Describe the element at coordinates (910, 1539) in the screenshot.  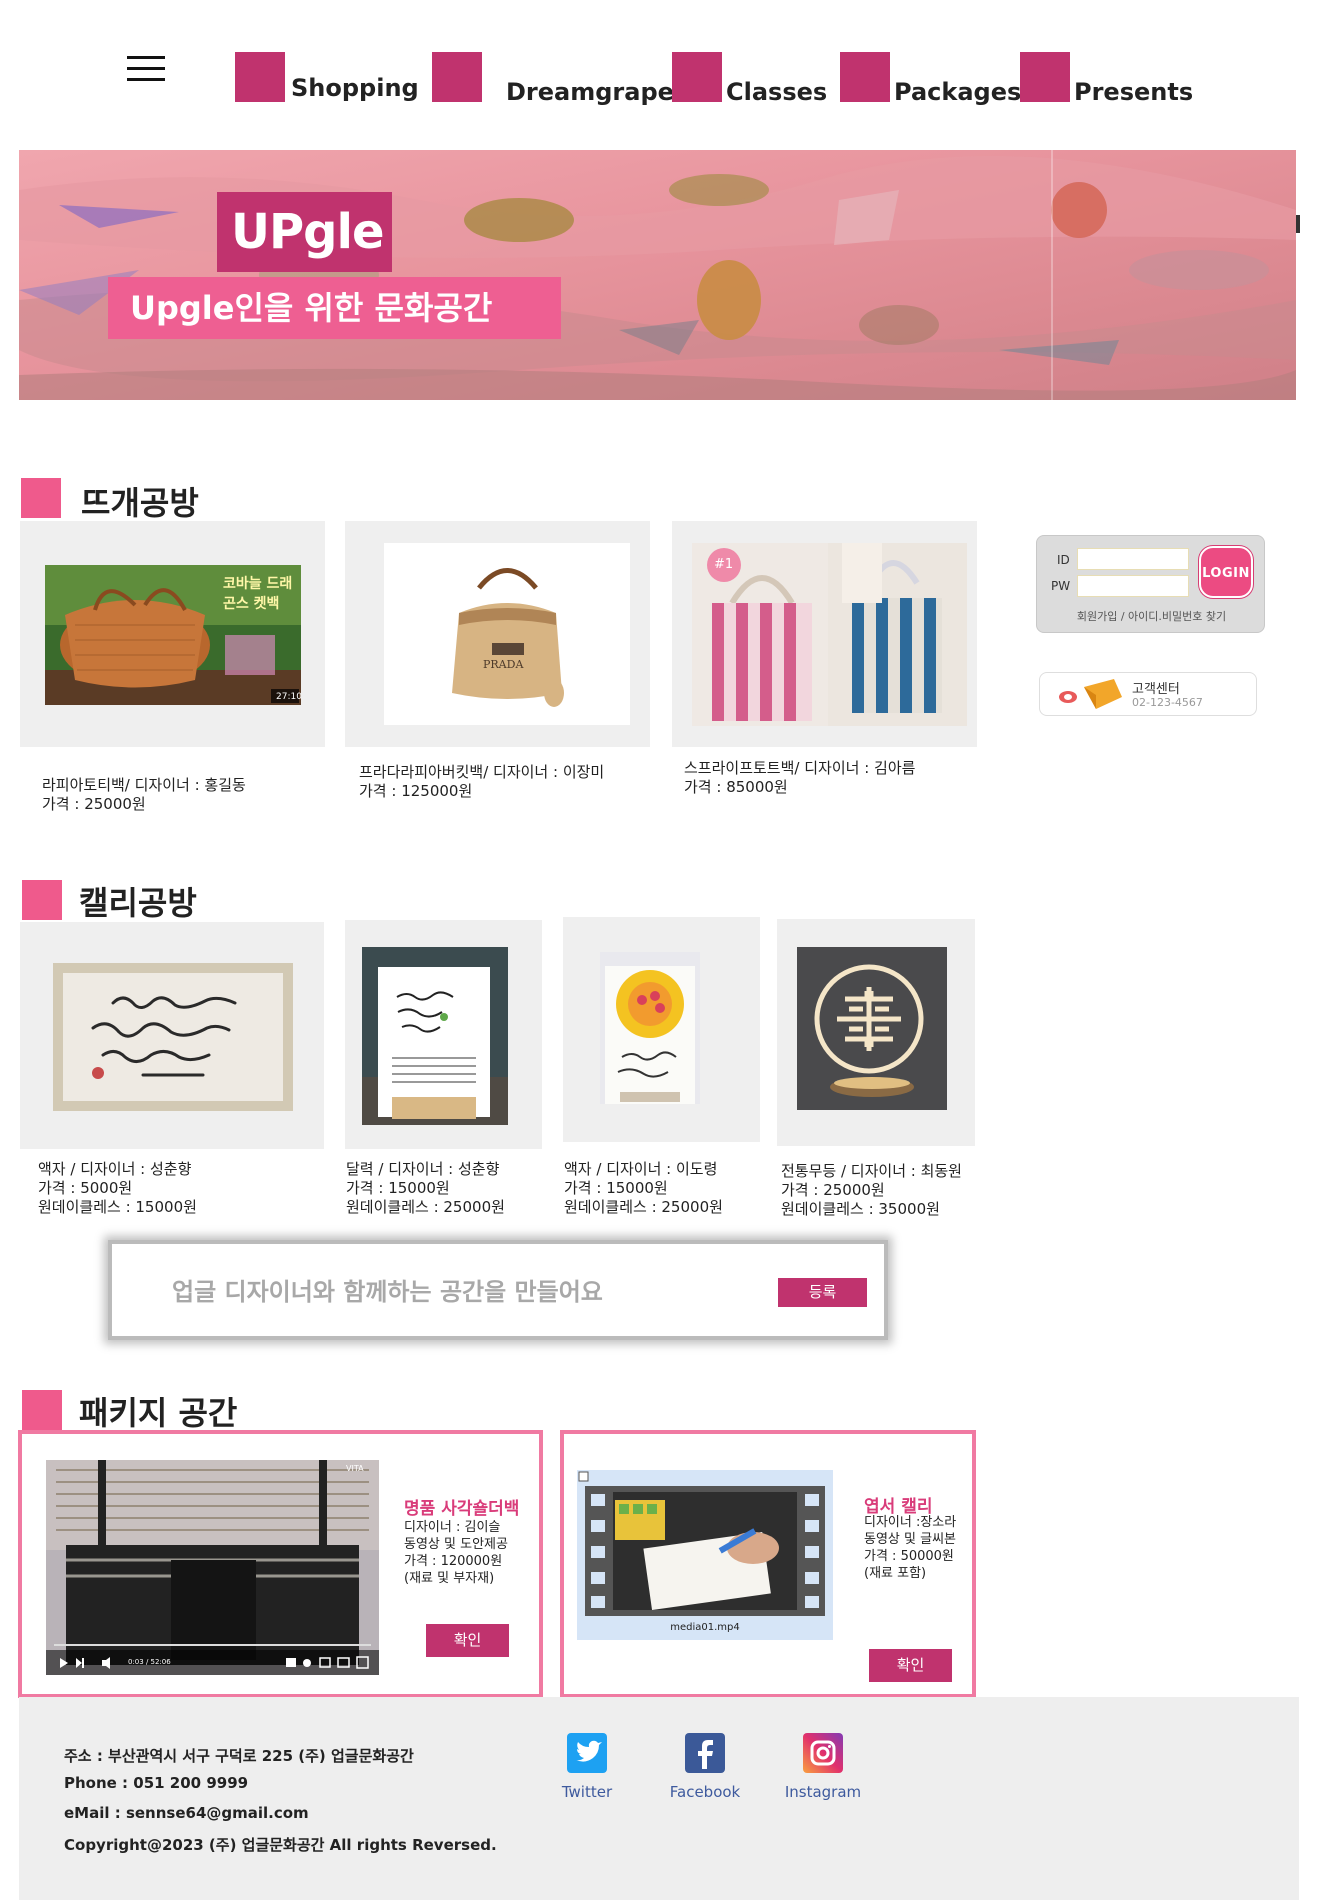
I see `package-detail-line: 동영상 및 글씨본` at that location.